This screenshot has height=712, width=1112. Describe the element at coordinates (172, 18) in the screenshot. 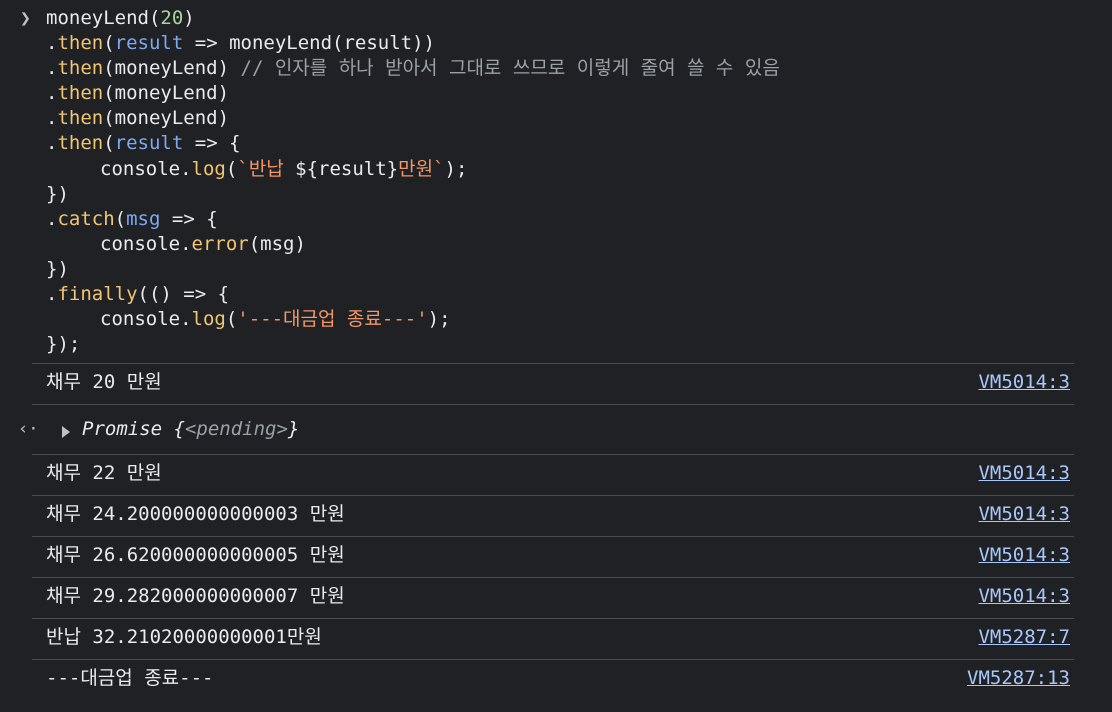

I see `code-token: 20` at that location.